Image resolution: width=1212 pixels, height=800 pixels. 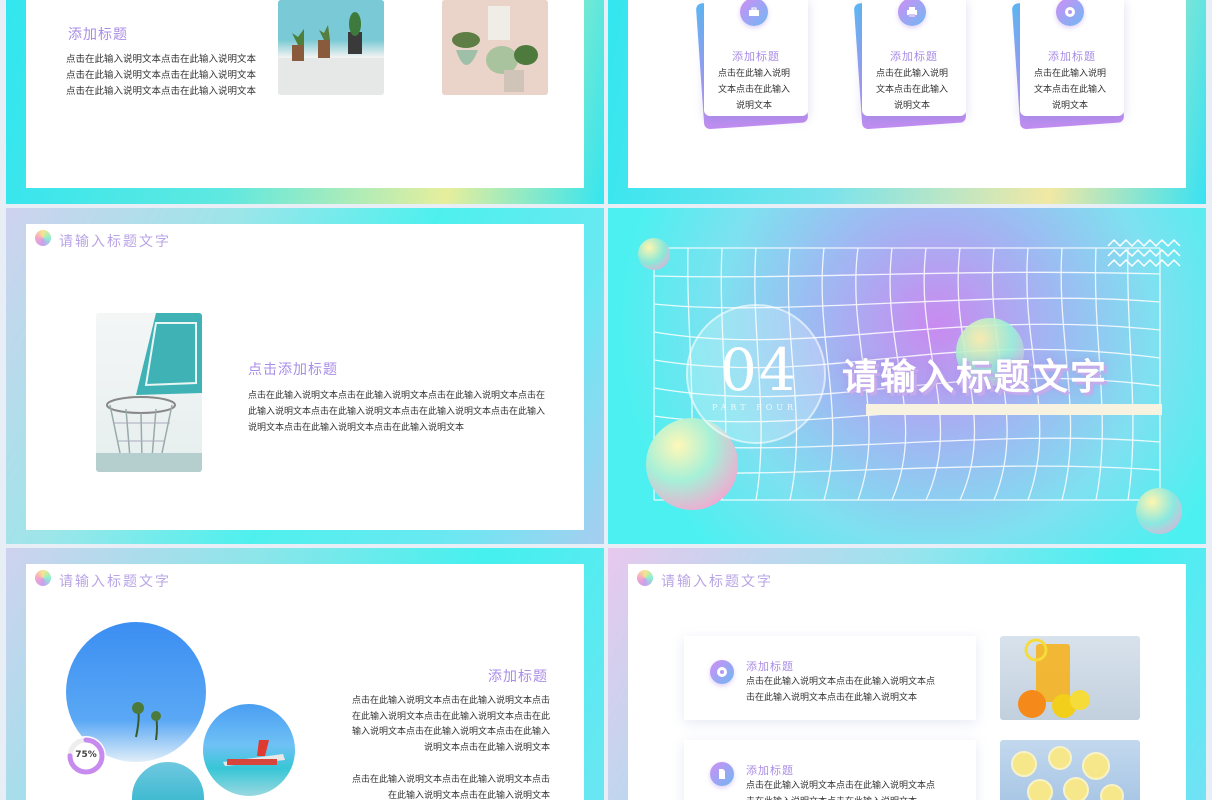 What do you see at coordinates (654, 254) in the screenshot?
I see `sphere-small-top` at bounding box center [654, 254].